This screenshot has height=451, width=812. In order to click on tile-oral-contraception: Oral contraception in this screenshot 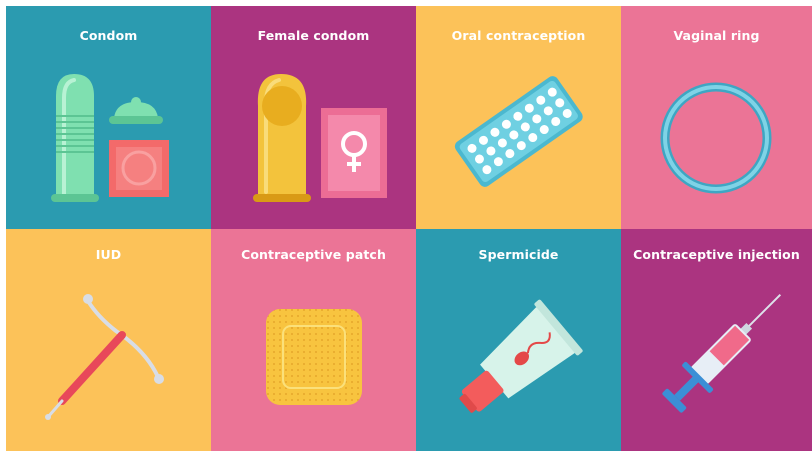, I will do `click(518, 117)`.